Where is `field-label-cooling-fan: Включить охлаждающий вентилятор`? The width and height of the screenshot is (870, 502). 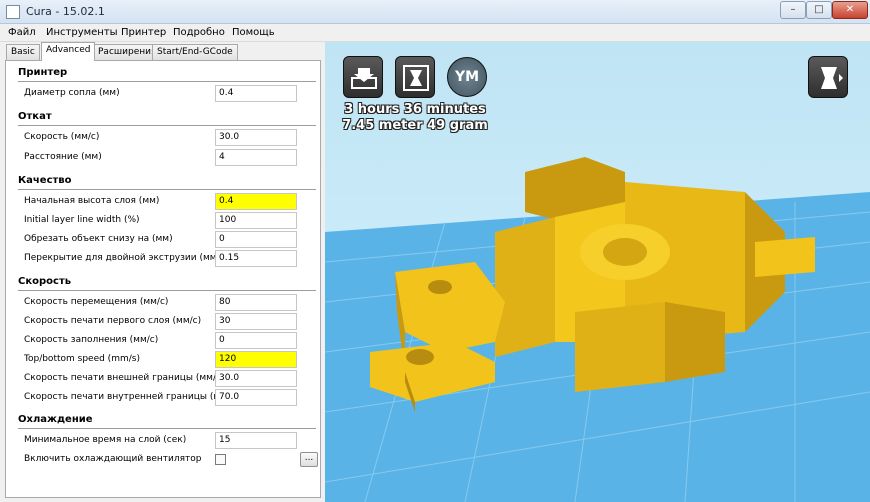
field-label-cooling-fan: Включить охлаждающий вентилятор is located at coordinates (113, 459).